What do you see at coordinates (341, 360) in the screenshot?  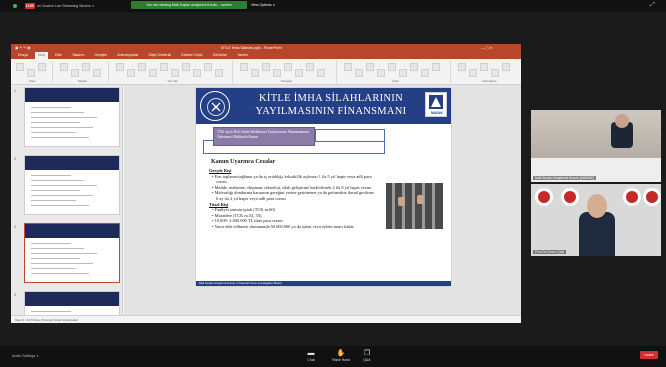 I see `raise-hand-label: Raise Hand` at bounding box center [341, 360].